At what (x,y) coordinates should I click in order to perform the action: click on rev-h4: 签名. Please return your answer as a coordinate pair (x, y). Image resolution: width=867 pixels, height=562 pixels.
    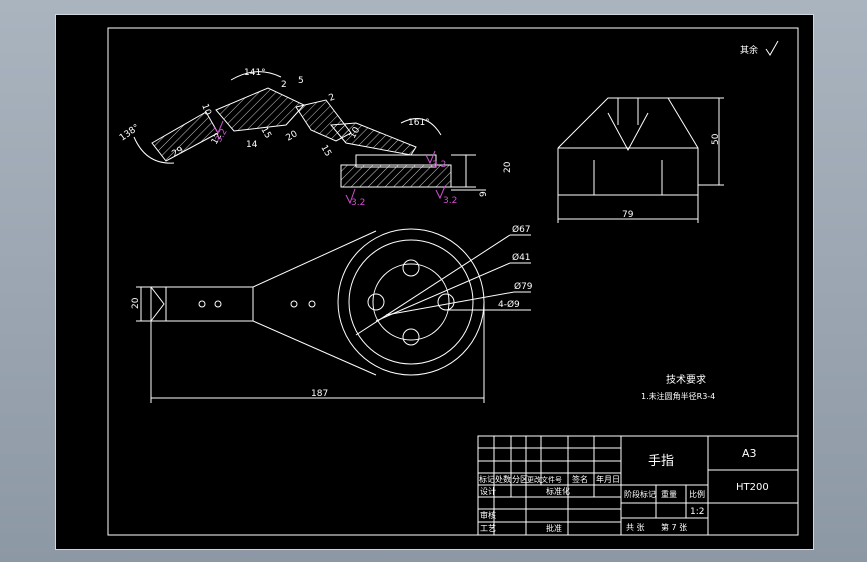
    Looking at the image, I should click on (580, 479).